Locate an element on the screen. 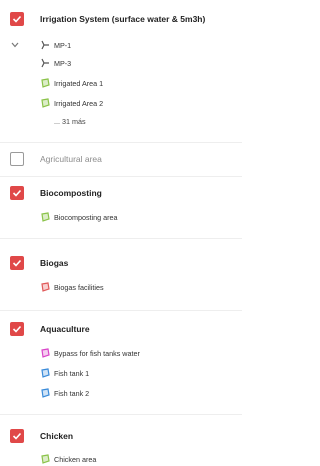 The image size is (320, 466). layer-item-irrigated-area-1: Irrigated Area 1 is located at coordinates (71, 83).